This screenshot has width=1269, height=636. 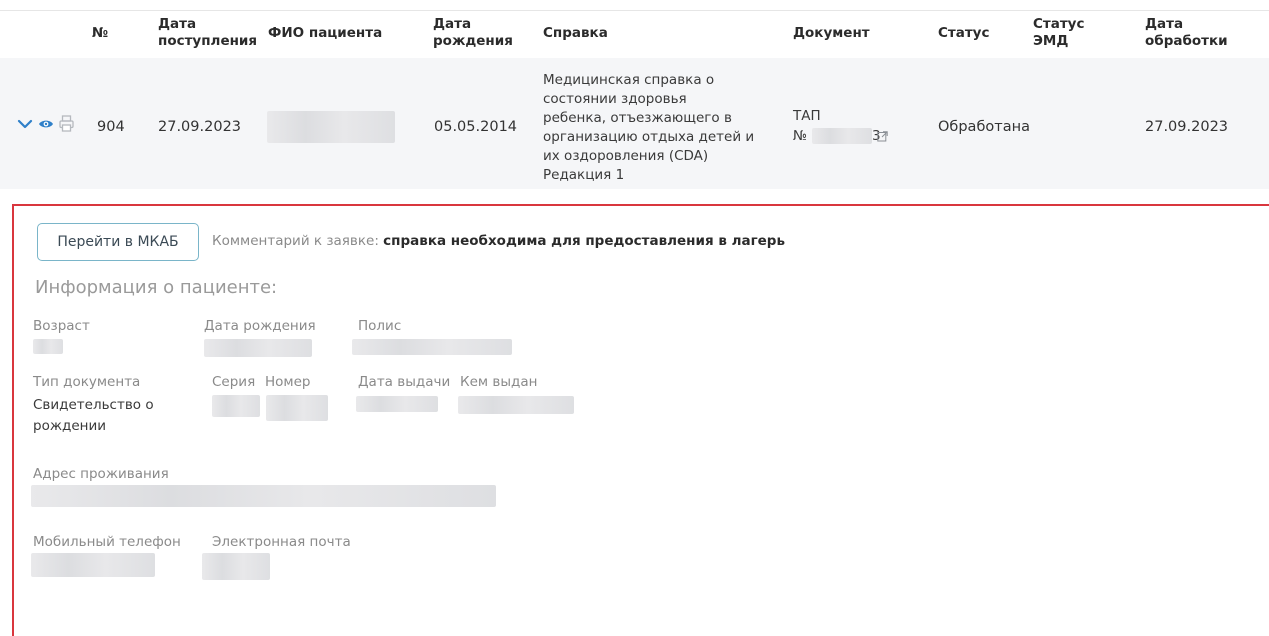 What do you see at coordinates (380, 326) in the screenshot?
I see `label-policy: Полис` at bounding box center [380, 326].